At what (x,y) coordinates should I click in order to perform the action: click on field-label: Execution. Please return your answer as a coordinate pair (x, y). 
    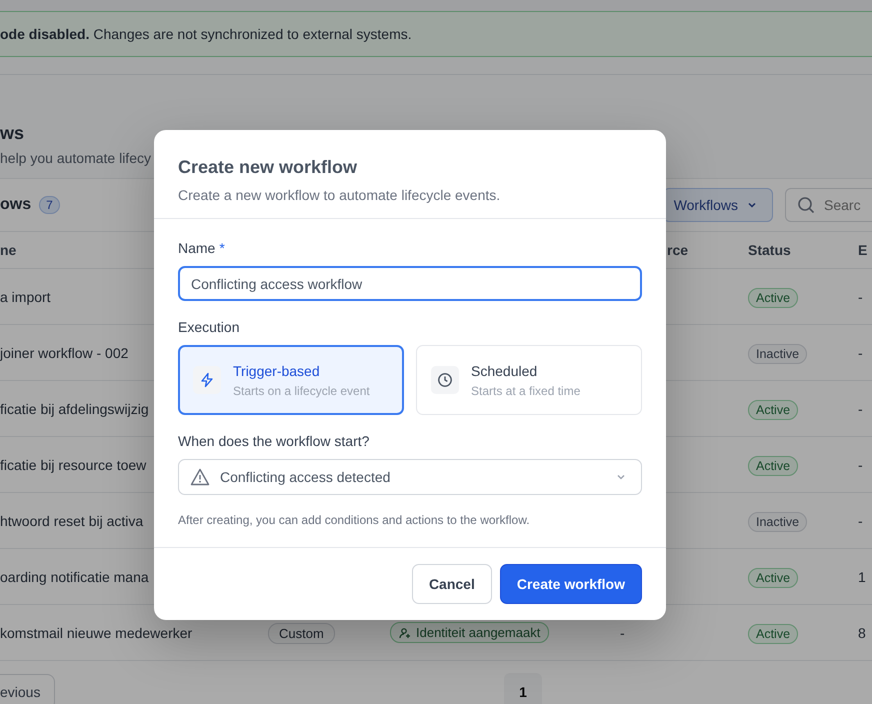
    Looking at the image, I should click on (209, 328).